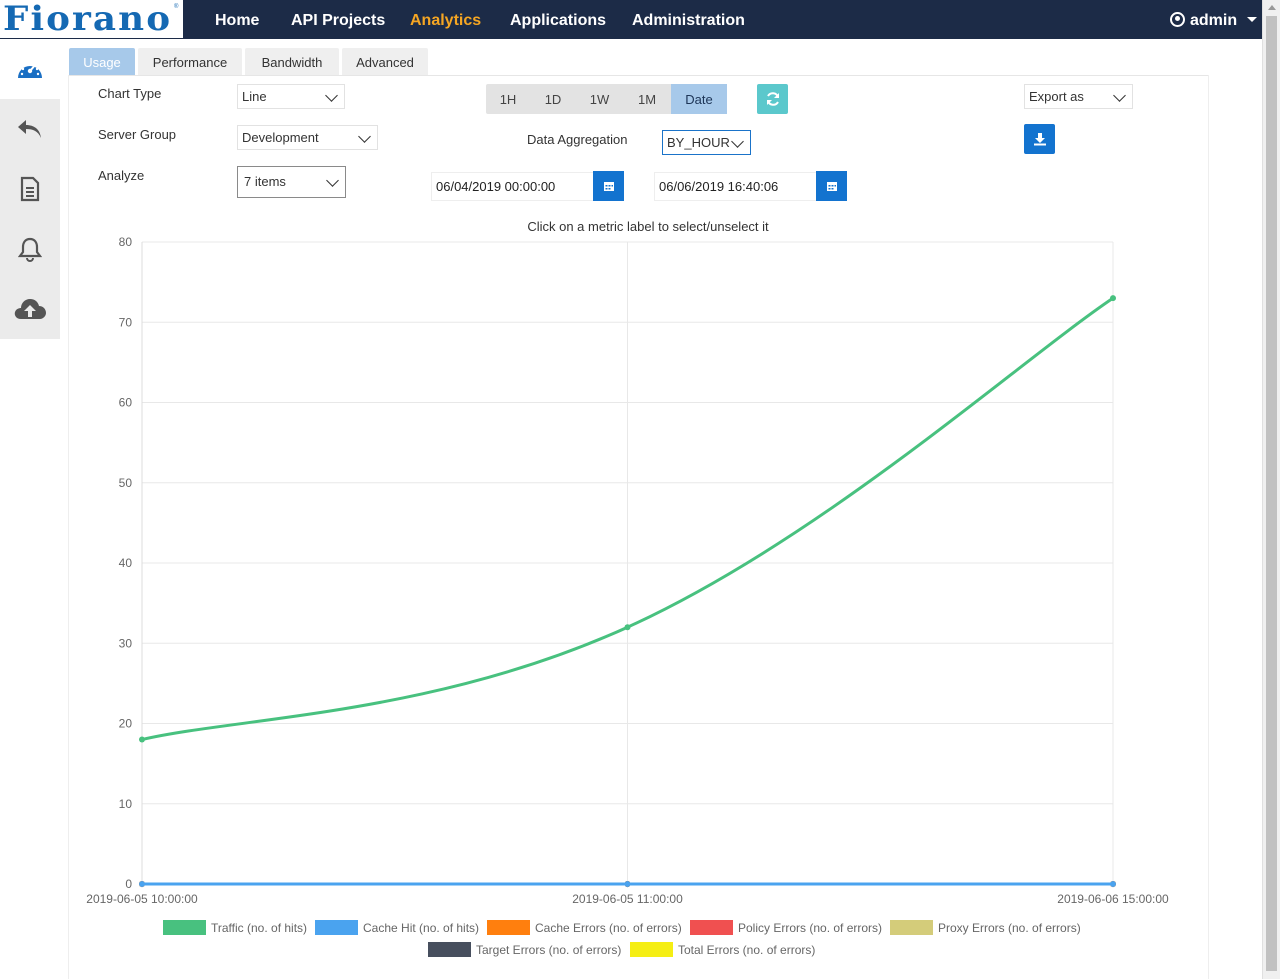  I want to click on end-date-input: 06/06/2019 16:40:06, so click(735, 186).